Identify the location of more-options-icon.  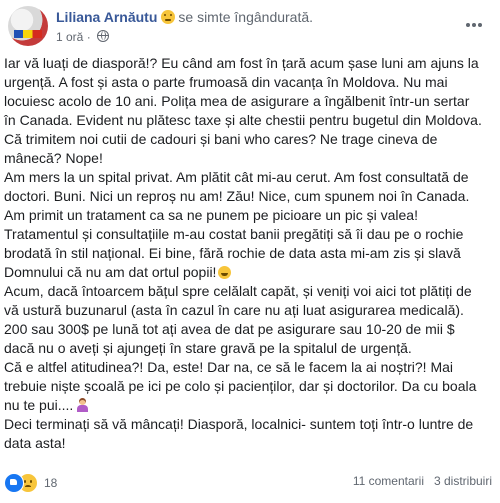
(475, 20).